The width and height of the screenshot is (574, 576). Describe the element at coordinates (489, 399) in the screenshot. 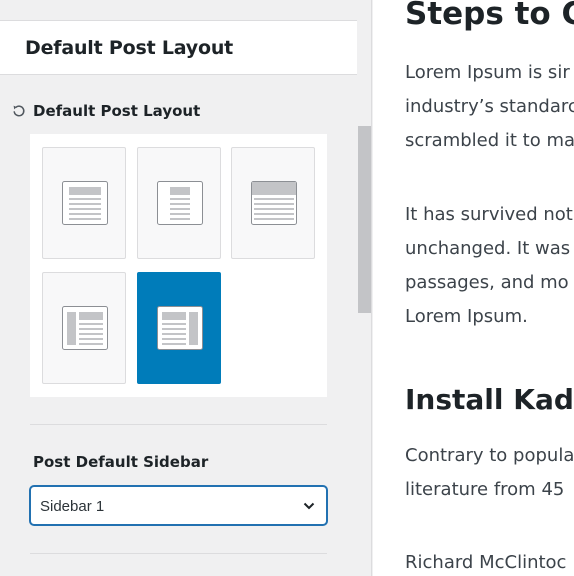

I see `section-heading: Install Kaden` at that location.